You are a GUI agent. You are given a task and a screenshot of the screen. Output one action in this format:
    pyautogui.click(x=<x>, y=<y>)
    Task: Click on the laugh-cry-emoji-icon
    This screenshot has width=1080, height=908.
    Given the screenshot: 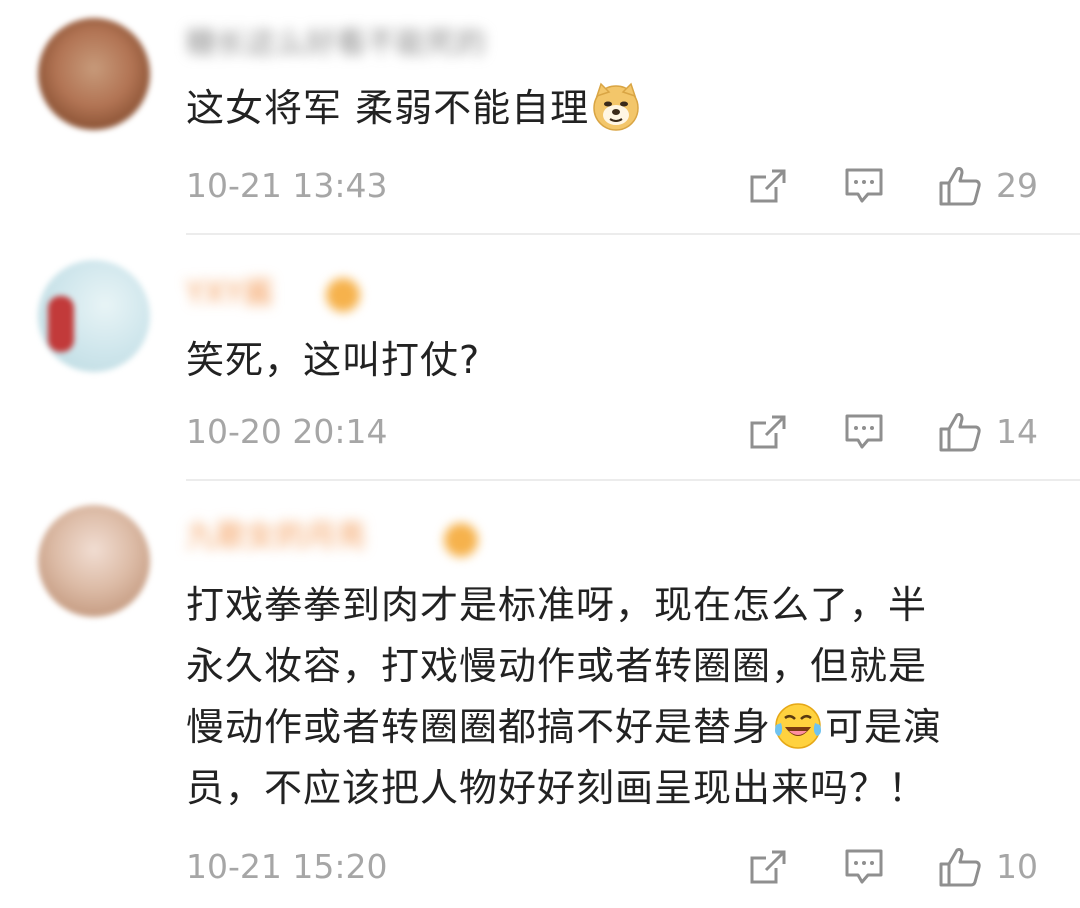 What is the action you would take?
    pyautogui.click(x=798, y=726)
    